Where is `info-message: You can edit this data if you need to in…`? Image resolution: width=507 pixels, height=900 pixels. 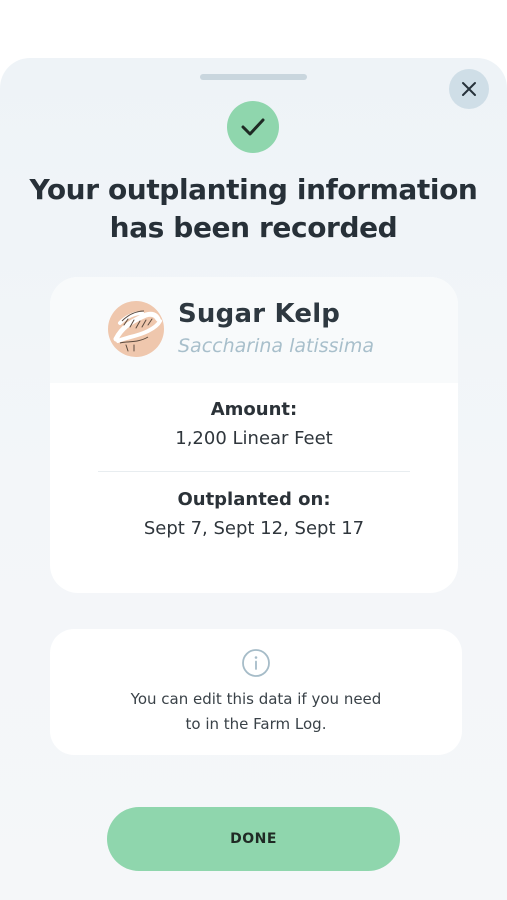
info-message: You can edit this data if you need to in… is located at coordinates (256, 712).